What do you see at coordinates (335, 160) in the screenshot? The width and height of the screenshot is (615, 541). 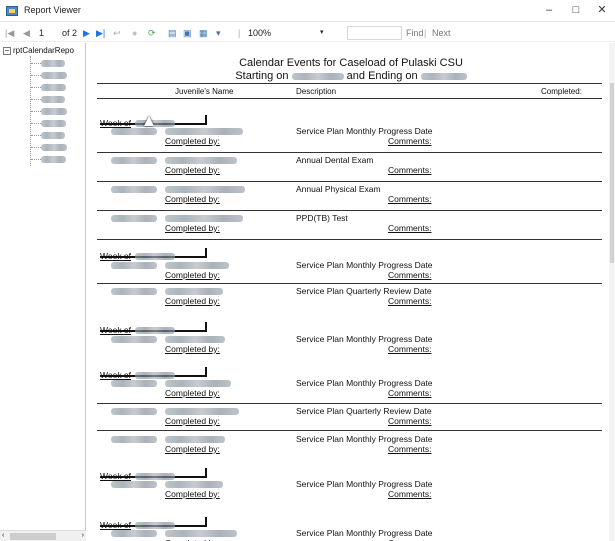 I see `event-description: Annual Dental Exam` at bounding box center [335, 160].